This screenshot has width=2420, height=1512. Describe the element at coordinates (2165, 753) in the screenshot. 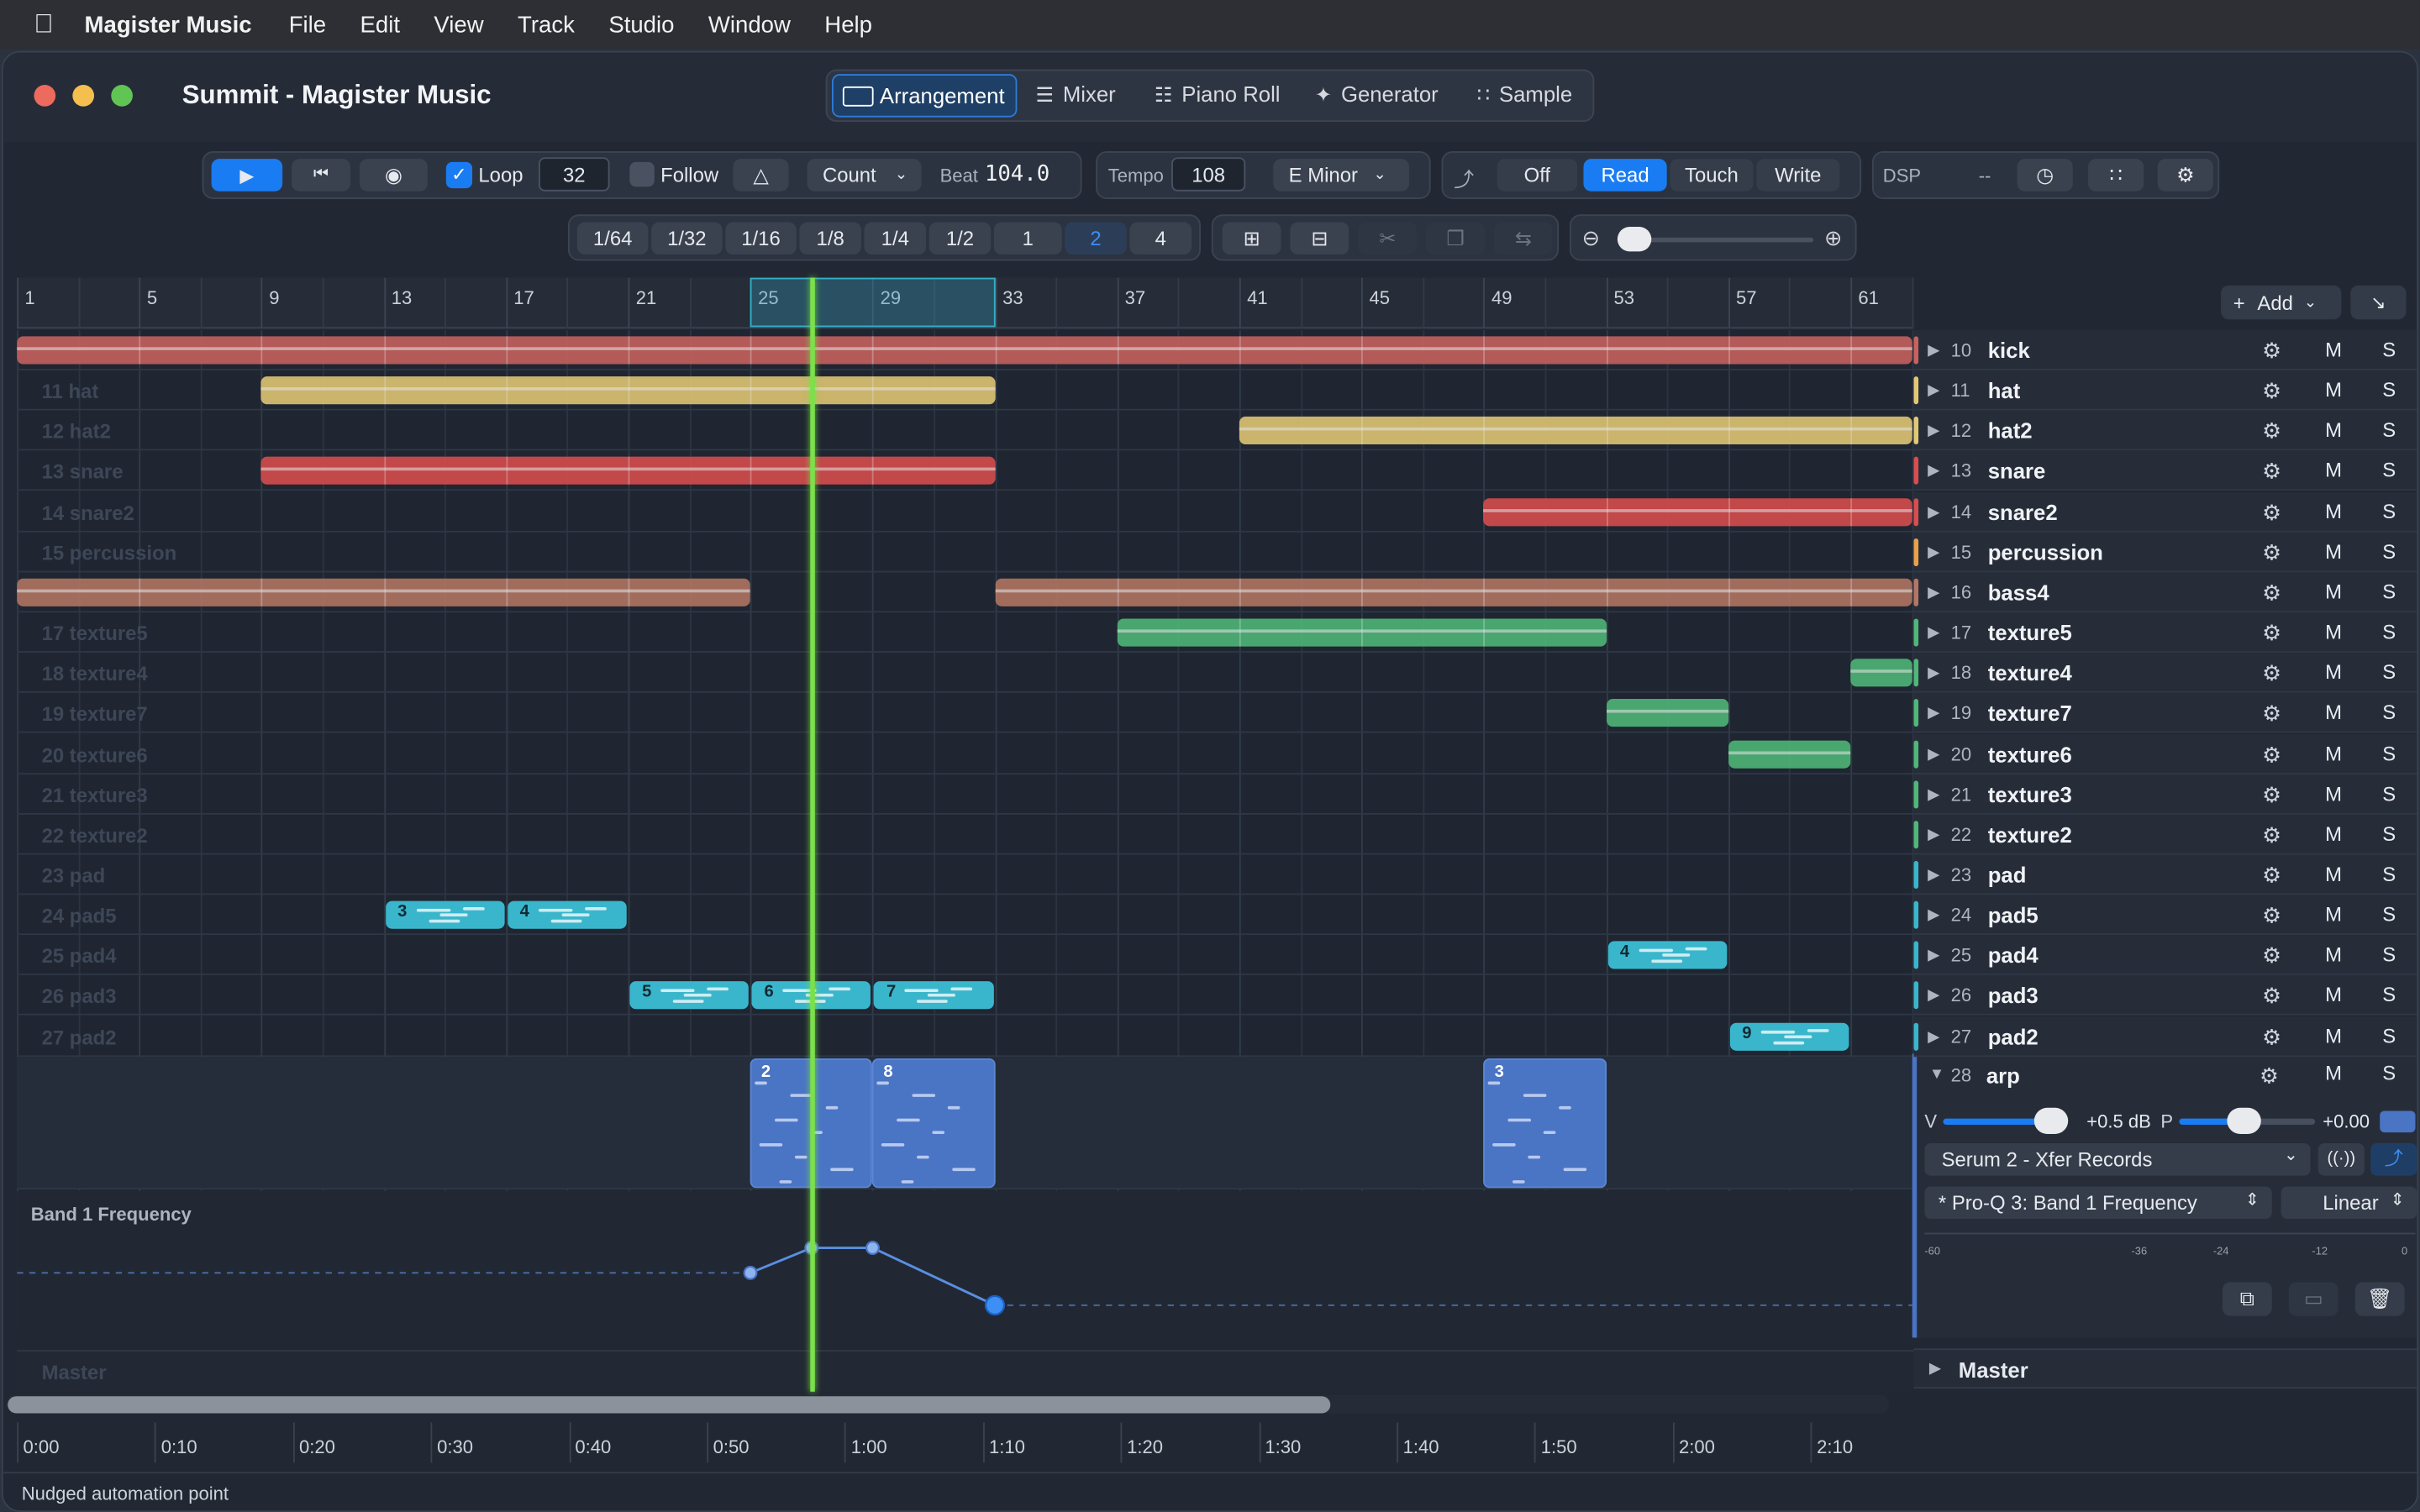

I see `track-header: ▶ 20 texture6 ⚙ M S` at that location.